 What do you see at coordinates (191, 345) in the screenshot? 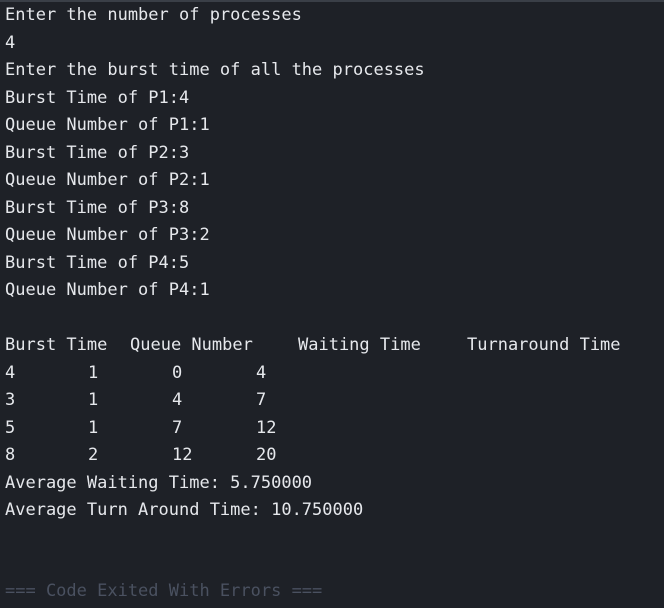
I see `header-queue-number: Queue Number` at bounding box center [191, 345].